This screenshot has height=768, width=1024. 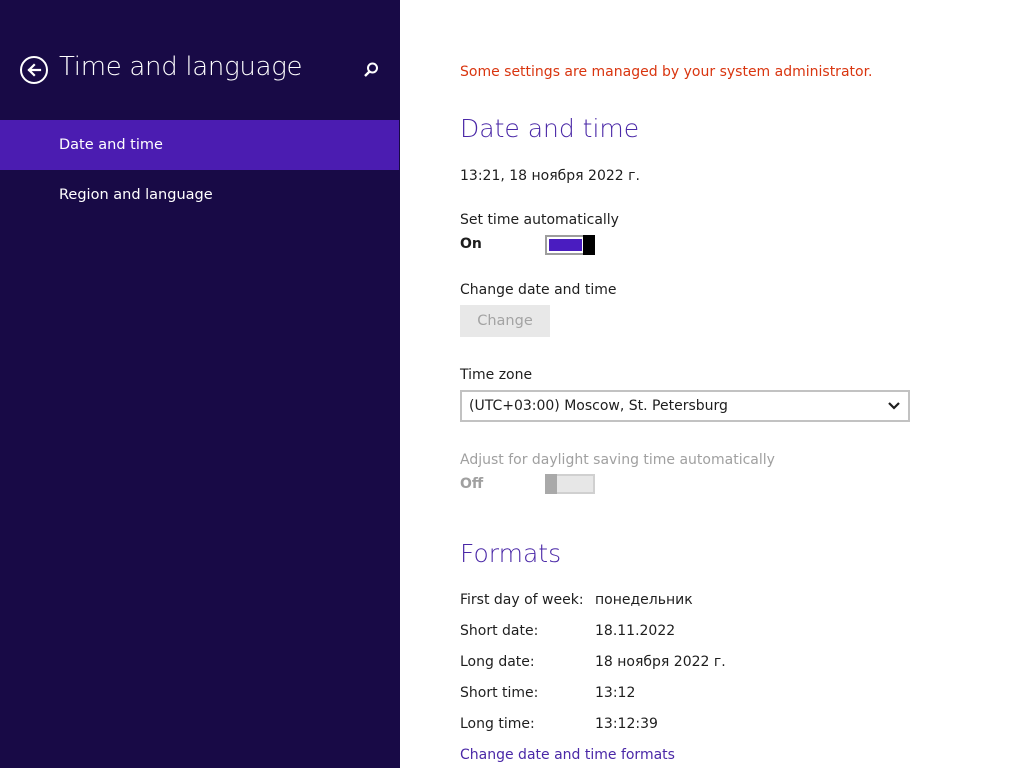 I want to click on change-date-time-label: Change date and time, so click(x=538, y=290).